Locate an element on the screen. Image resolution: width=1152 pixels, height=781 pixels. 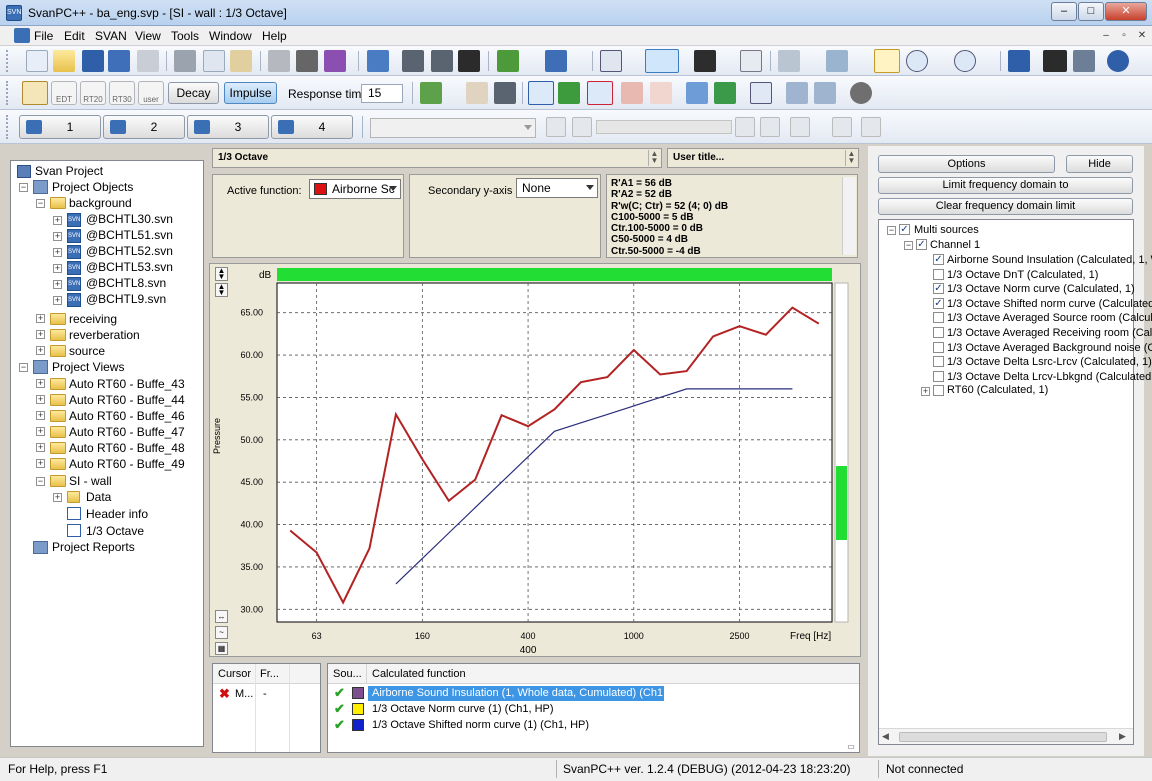
disc-icon is located at coordinates (861, 93).